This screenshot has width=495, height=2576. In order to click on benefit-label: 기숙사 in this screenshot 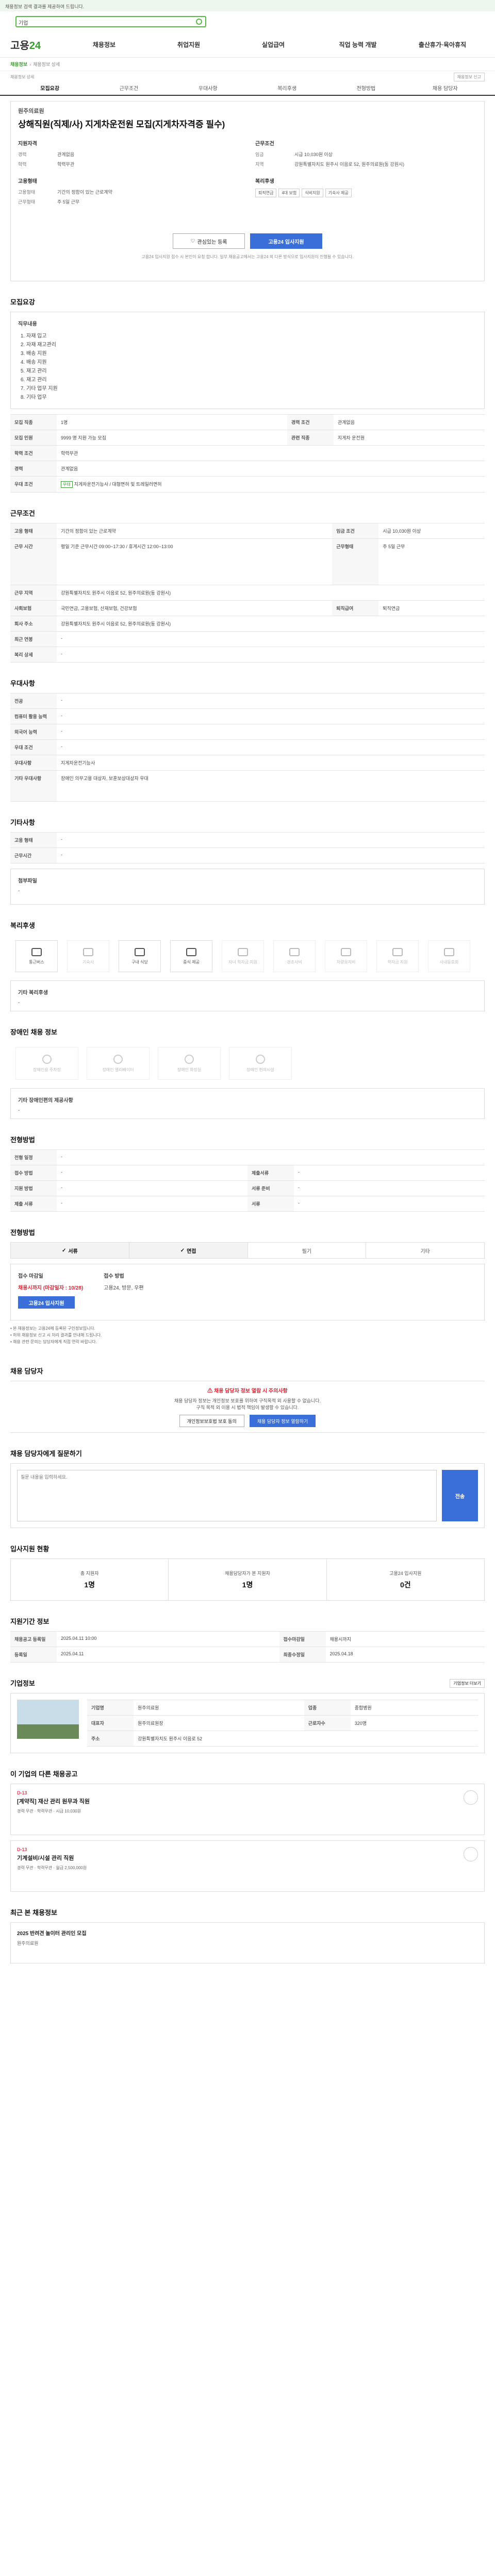, I will do `click(88, 961)`.